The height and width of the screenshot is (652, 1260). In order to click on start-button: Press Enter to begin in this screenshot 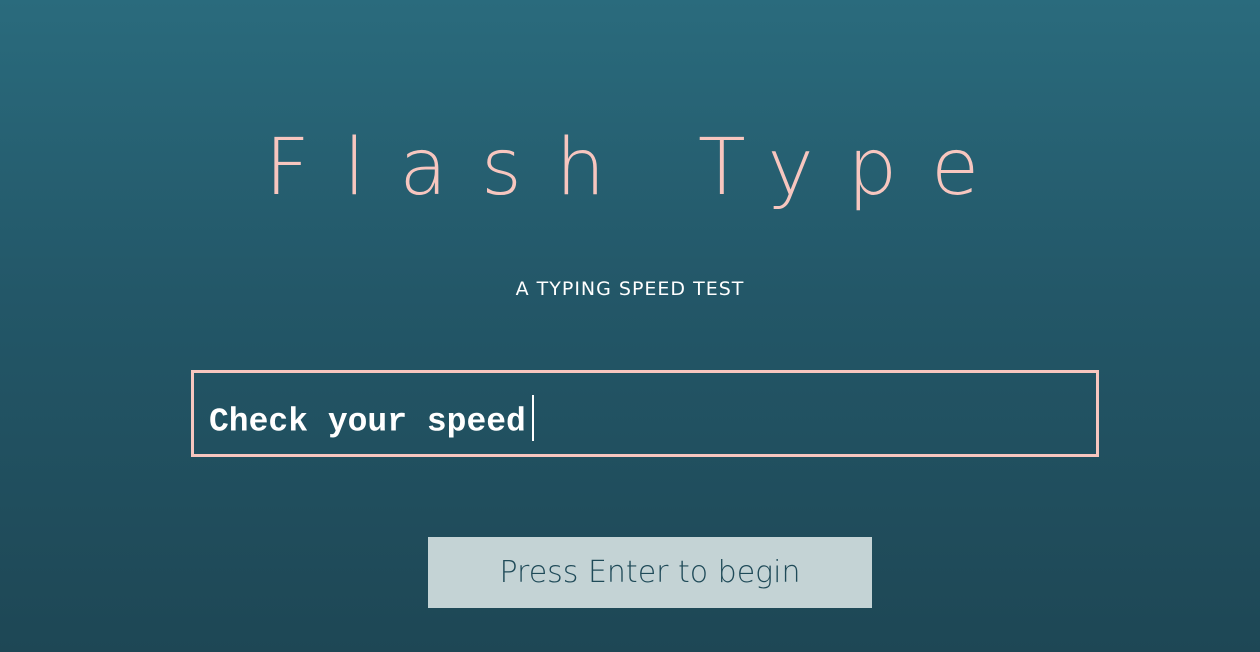, I will do `click(650, 572)`.